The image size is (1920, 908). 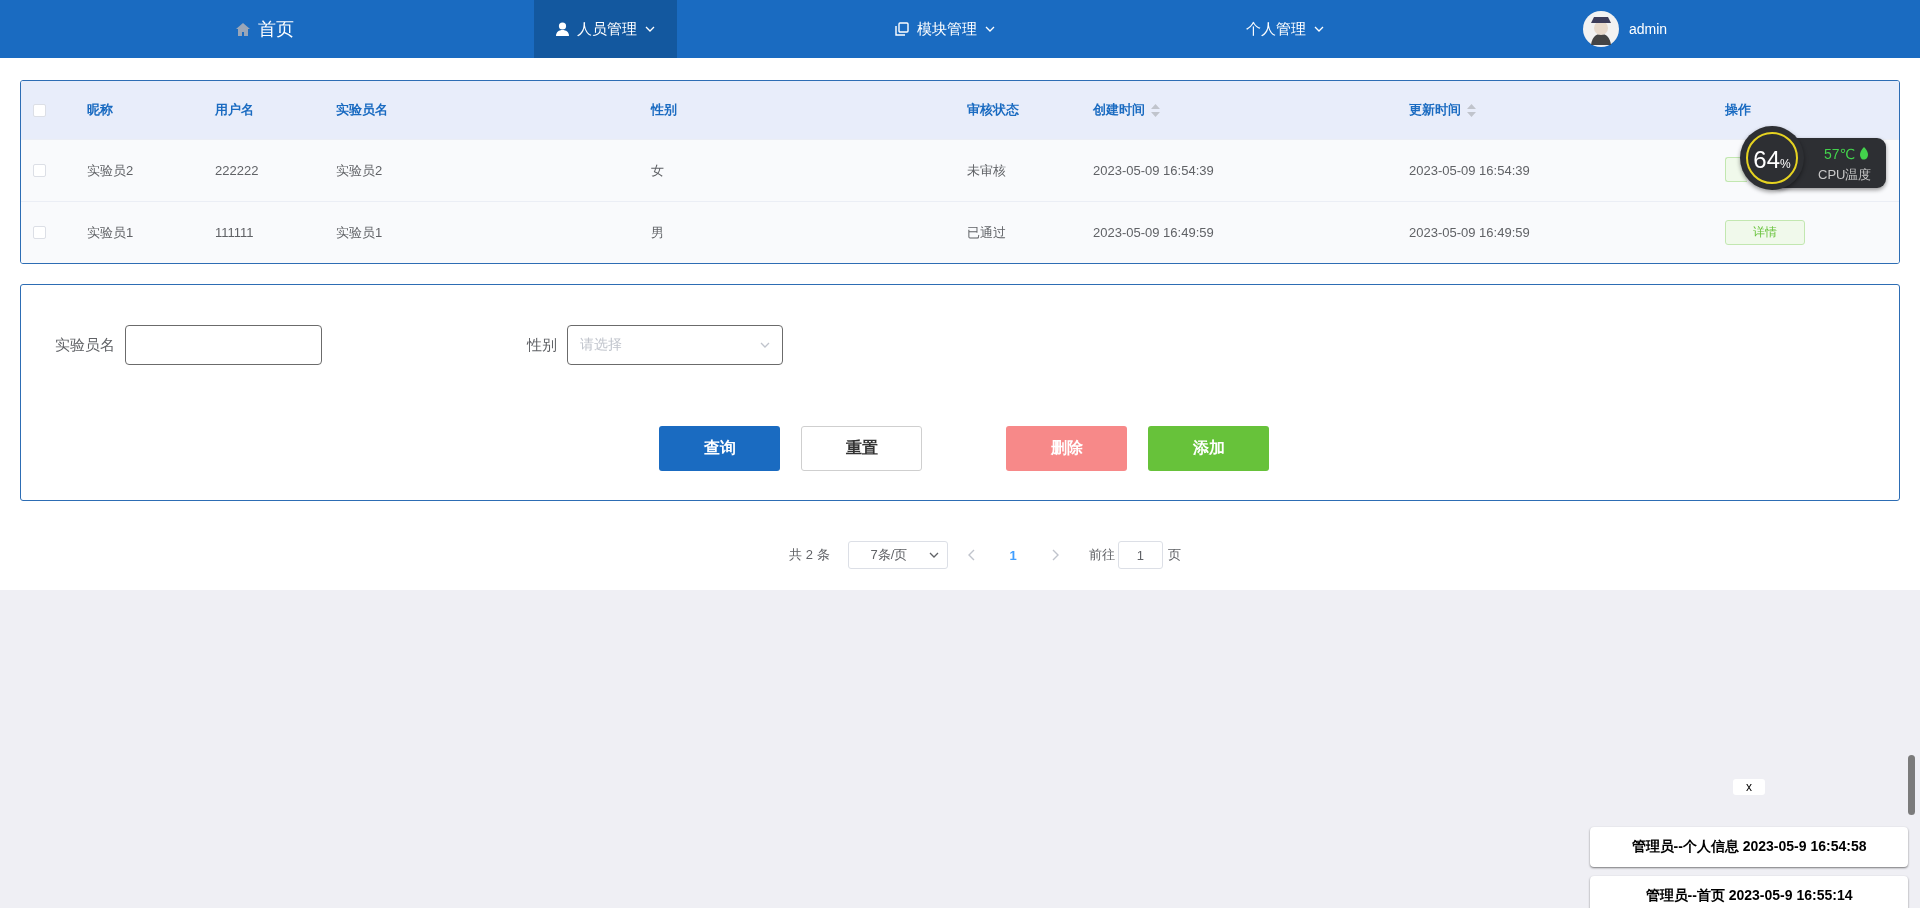 What do you see at coordinates (362, 110) in the screenshot?
I see `column-header: 实验员名` at bounding box center [362, 110].